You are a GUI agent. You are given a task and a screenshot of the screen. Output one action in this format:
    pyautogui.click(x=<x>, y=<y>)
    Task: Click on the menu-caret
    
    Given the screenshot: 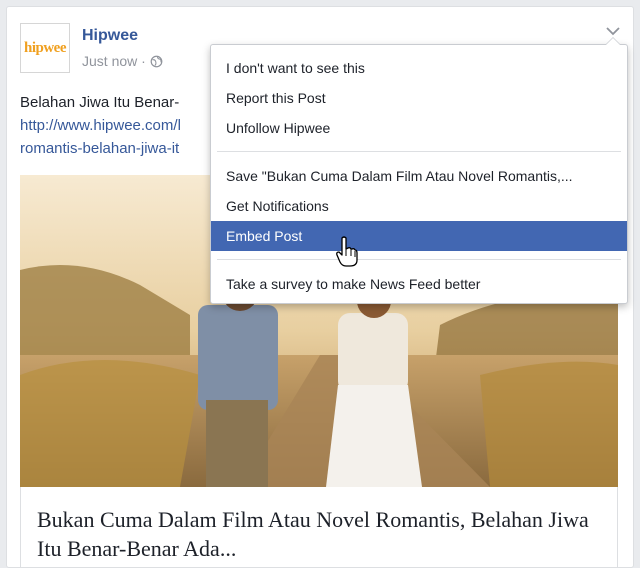 What is the action you would take?
    pyautogui.click(x=613, y=41)
    